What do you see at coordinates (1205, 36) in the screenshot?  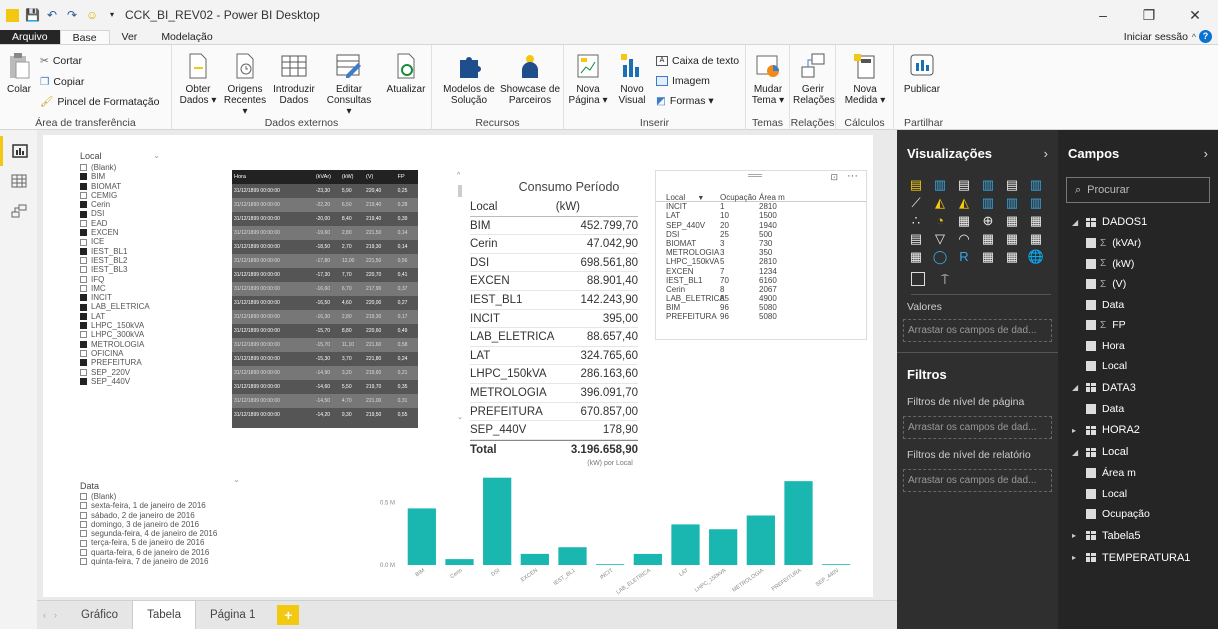 I see `help-icon: ?` at bounding box center [1205, 36].